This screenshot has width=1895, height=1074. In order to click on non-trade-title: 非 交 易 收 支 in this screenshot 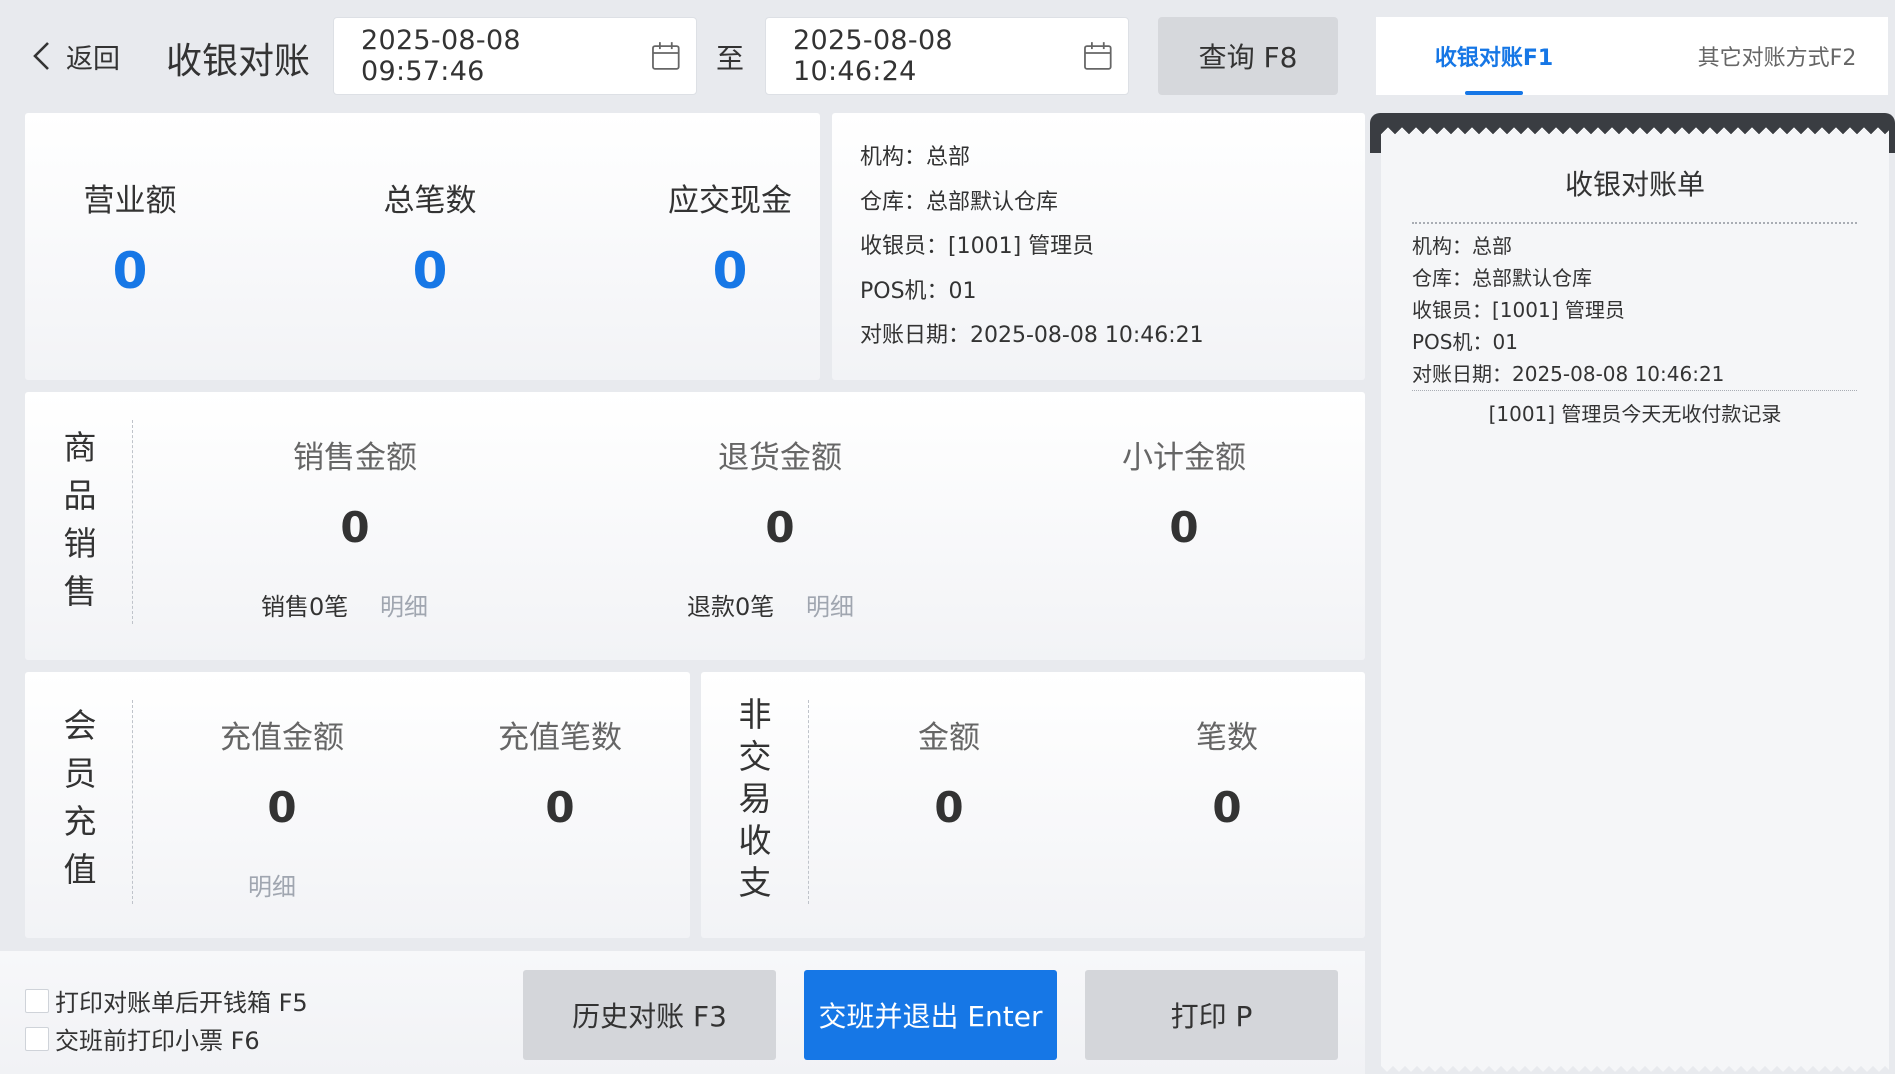, I will do `click(755, 799)`.